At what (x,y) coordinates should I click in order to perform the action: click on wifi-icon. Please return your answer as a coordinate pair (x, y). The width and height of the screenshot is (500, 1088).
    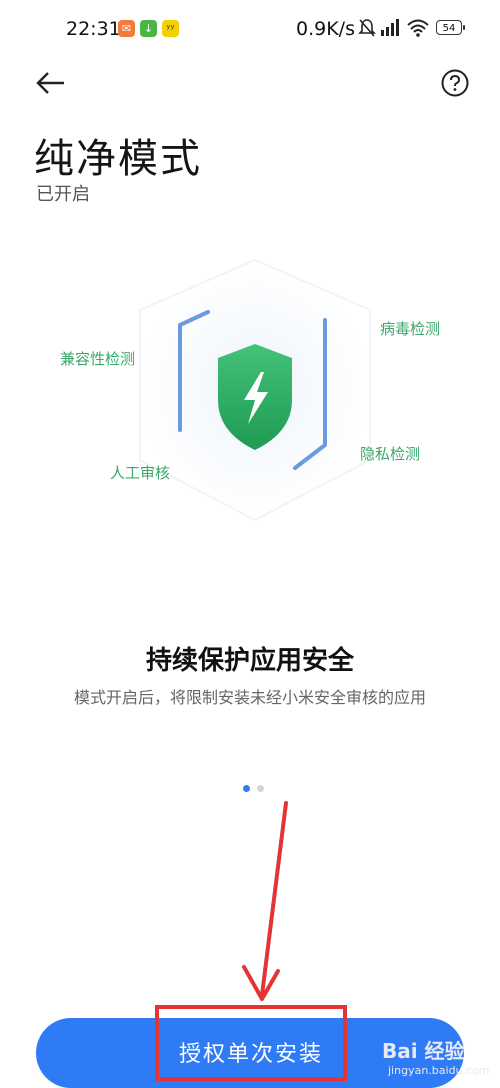
    Looking at the image, I should click on (418, 28).